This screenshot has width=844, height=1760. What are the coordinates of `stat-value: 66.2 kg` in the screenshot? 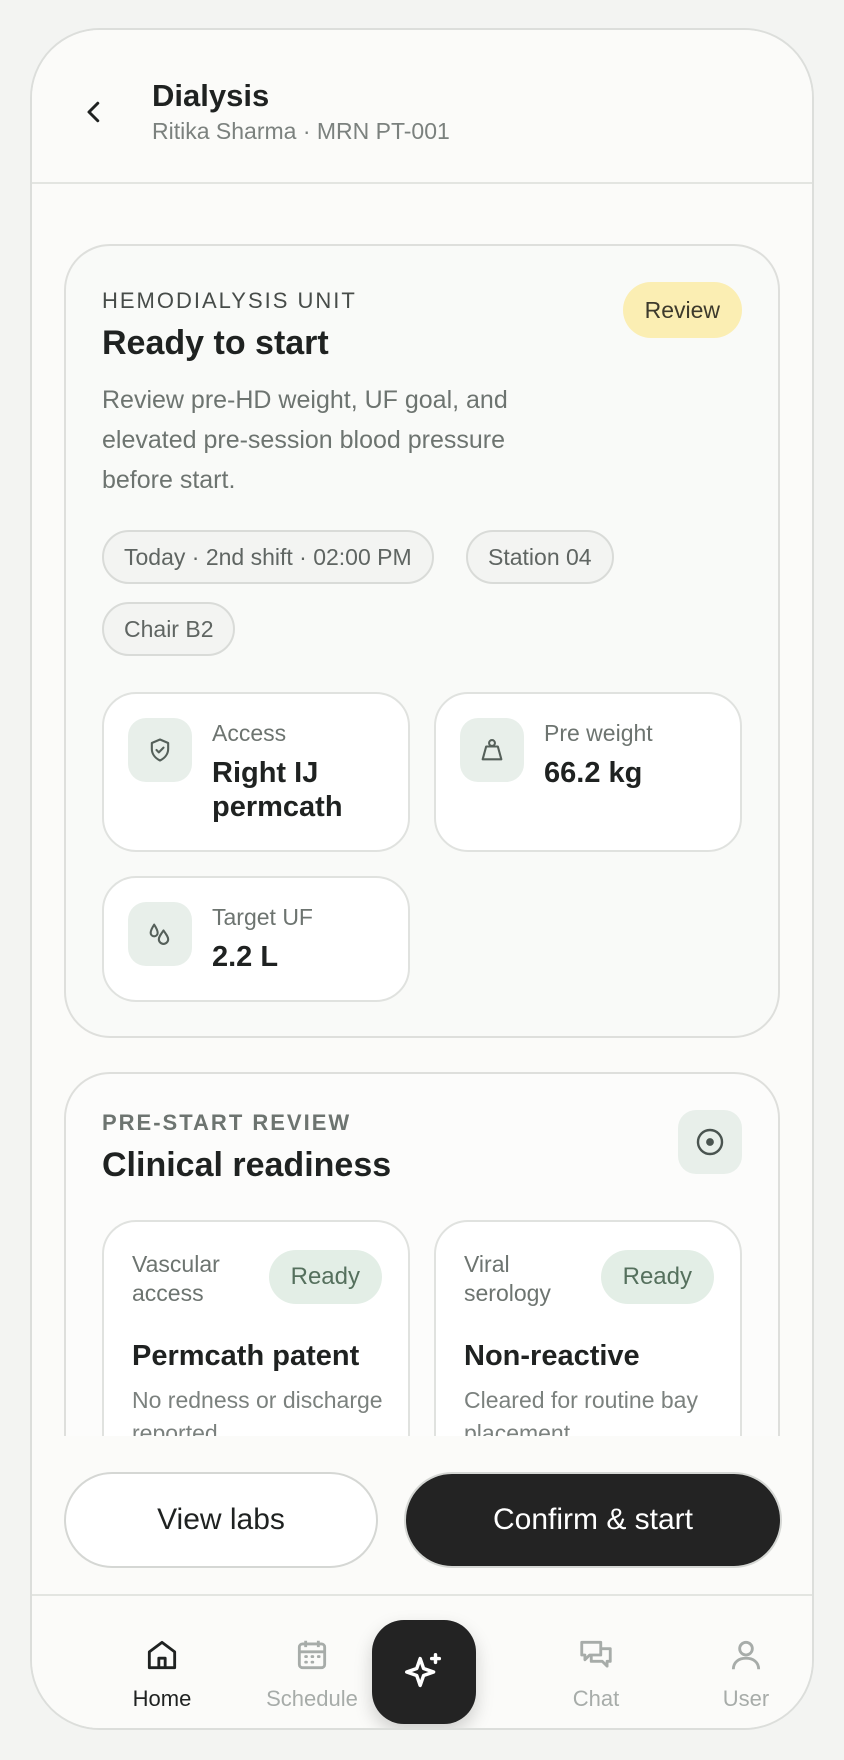 It's located at (593, 773).